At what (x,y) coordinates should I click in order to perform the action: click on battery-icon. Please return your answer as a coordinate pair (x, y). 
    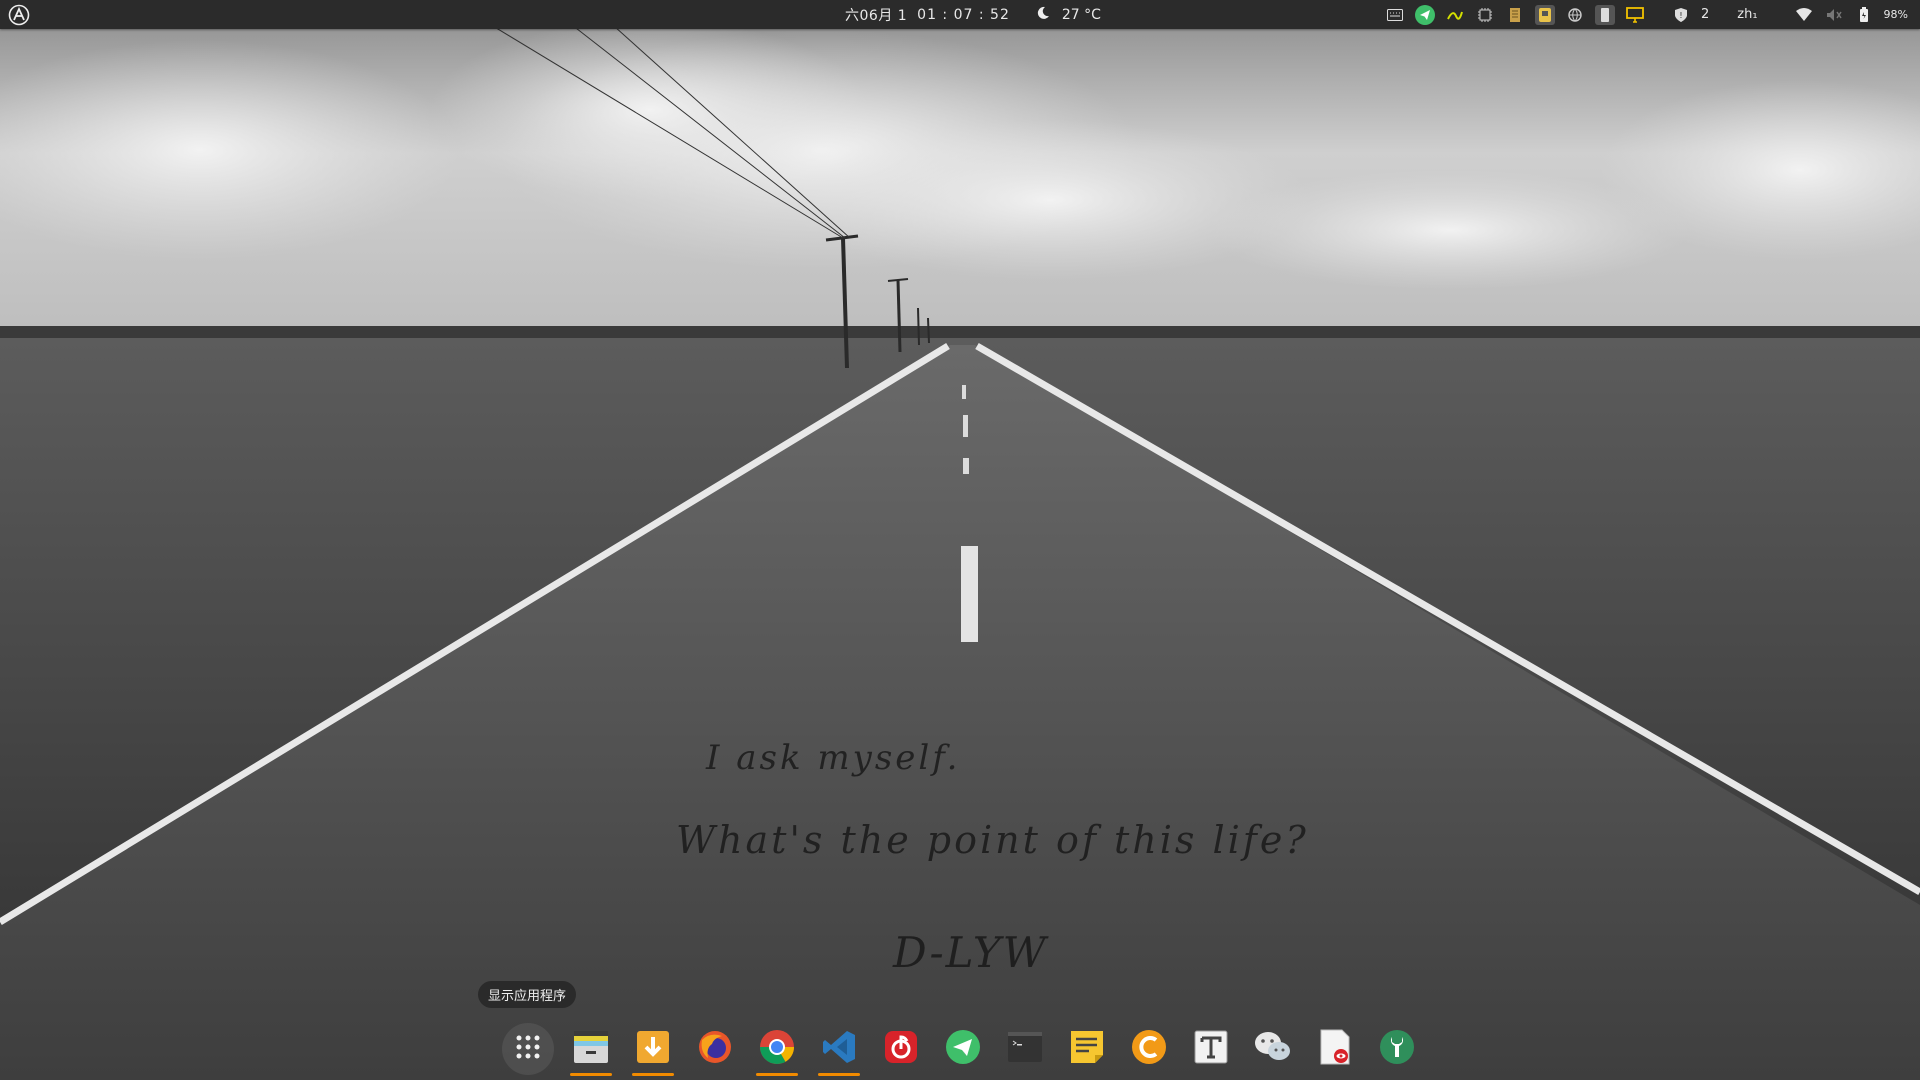
    Looking at the image, I should click on (1864, 15).